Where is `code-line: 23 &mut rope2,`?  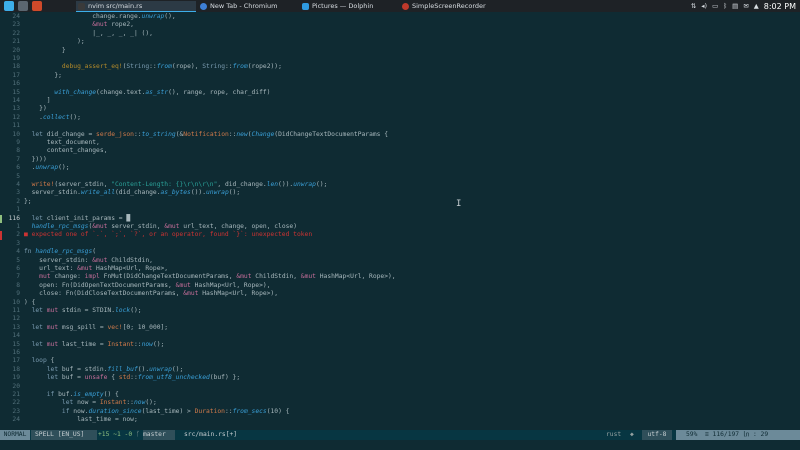 code-line: 23 &mut rope2, is located at coordinates (400, 25).